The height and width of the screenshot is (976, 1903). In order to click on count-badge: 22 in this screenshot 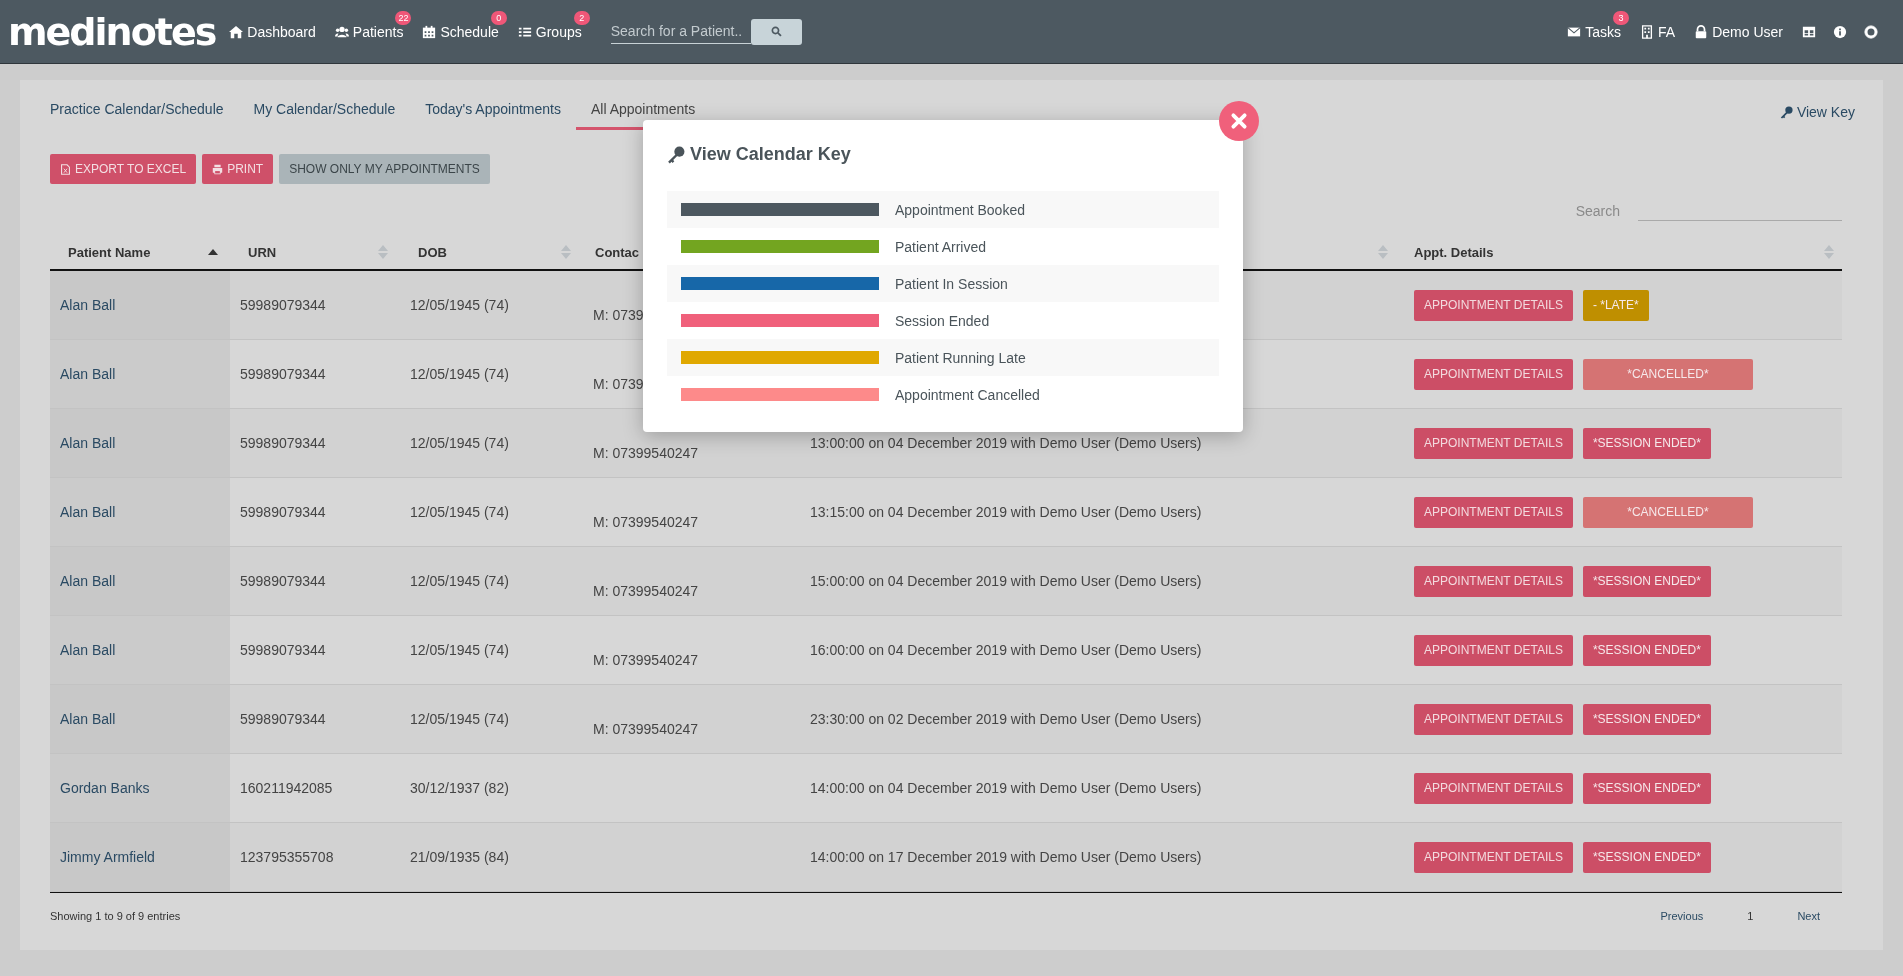, I will do `click(403, 17)`.